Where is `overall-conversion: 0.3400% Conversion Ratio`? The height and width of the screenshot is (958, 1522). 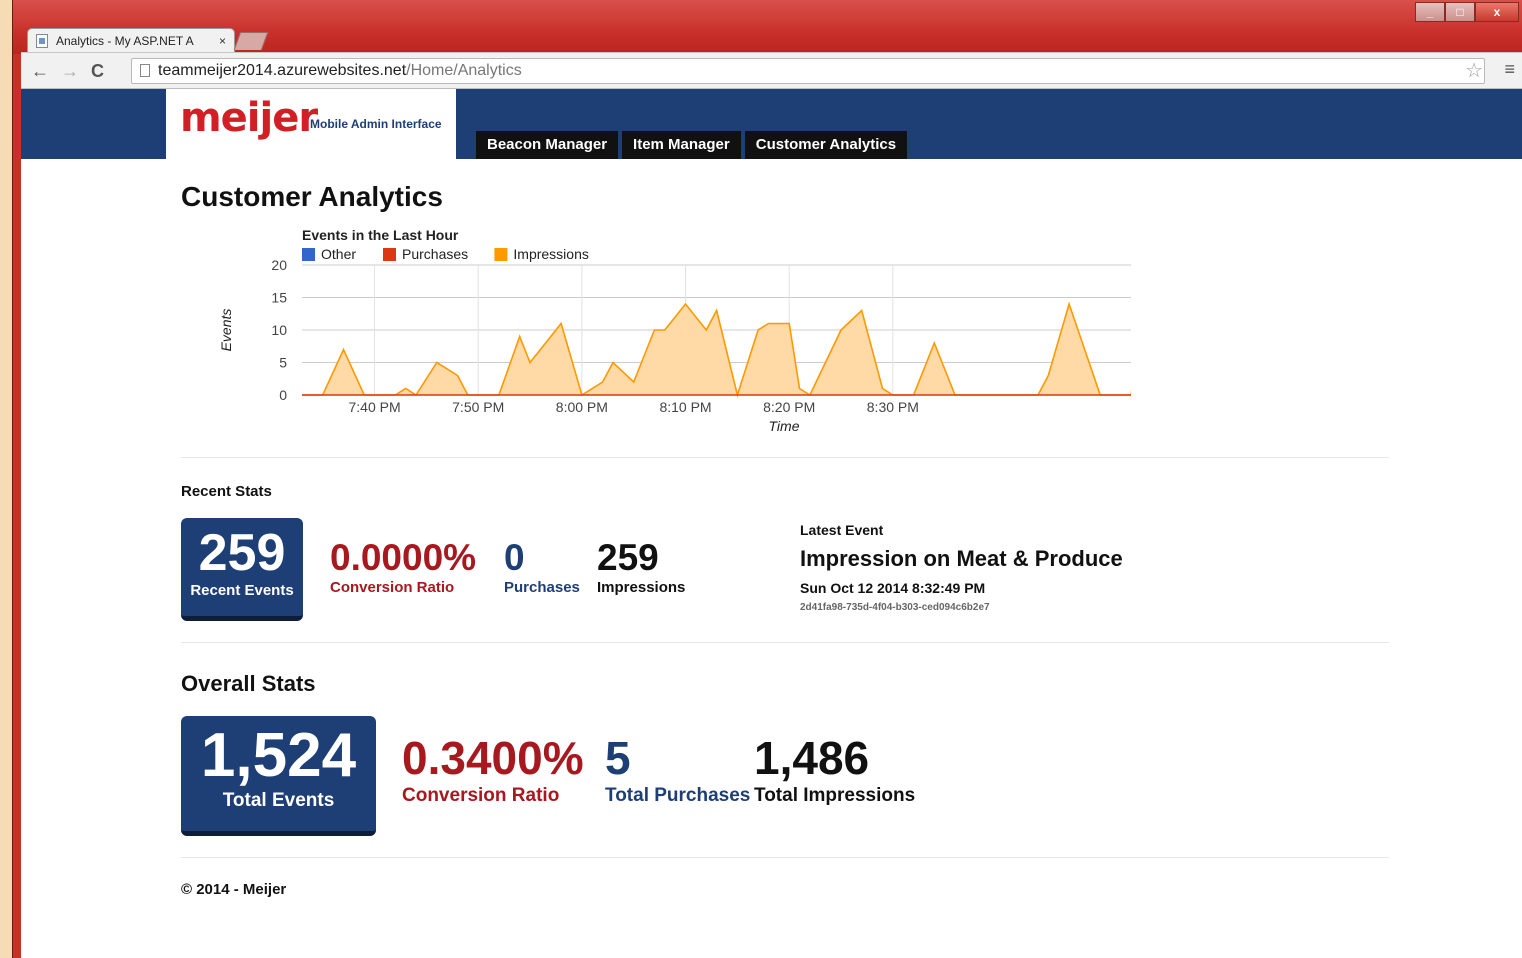
overall-conversion: 0.3400% Conversion Ratio is located at coordinates (493, 771).